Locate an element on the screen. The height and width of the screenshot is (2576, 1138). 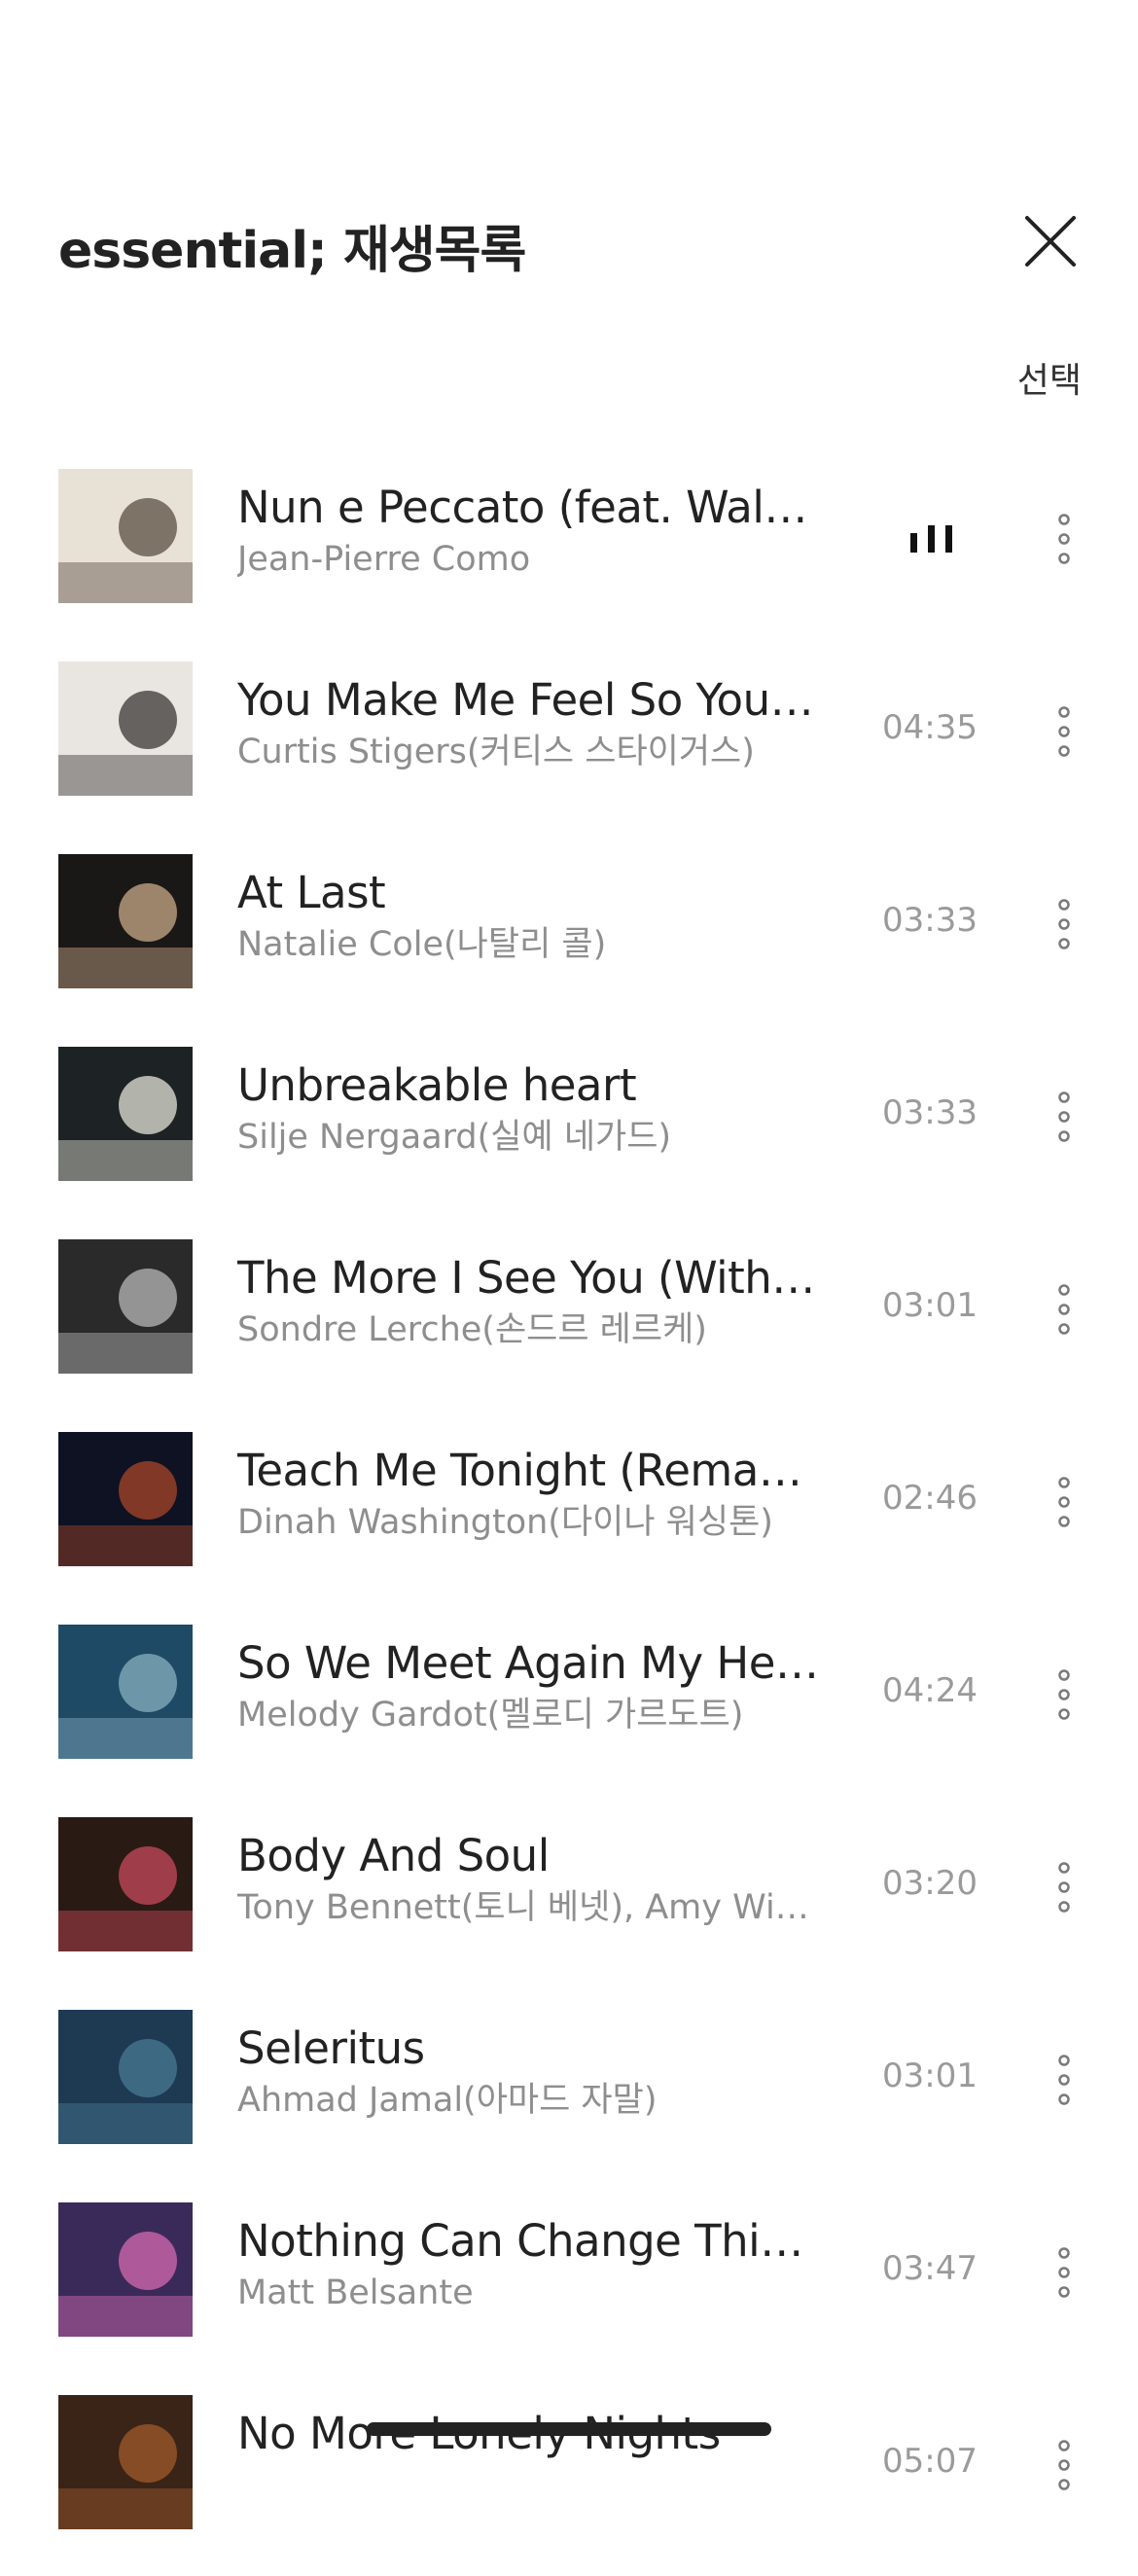
track-title: You Make Me Feel So Young is located at coordinates (529, 700).